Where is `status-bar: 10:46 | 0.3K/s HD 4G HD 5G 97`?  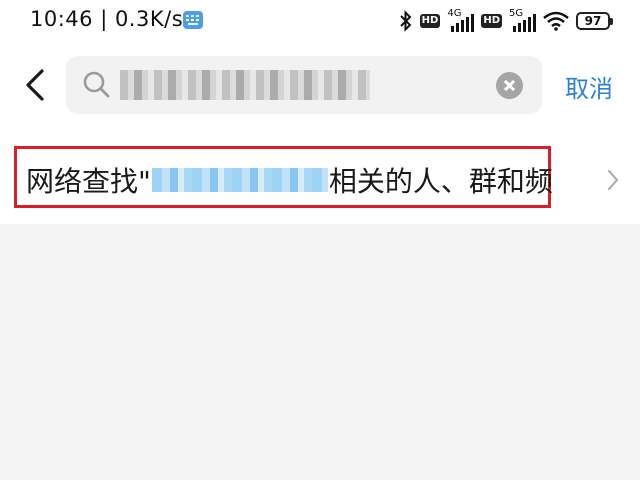 status-bar: 10:46 | 0.3K/s HD 4G HD 5G 97 is located at coordinates (320, 21).